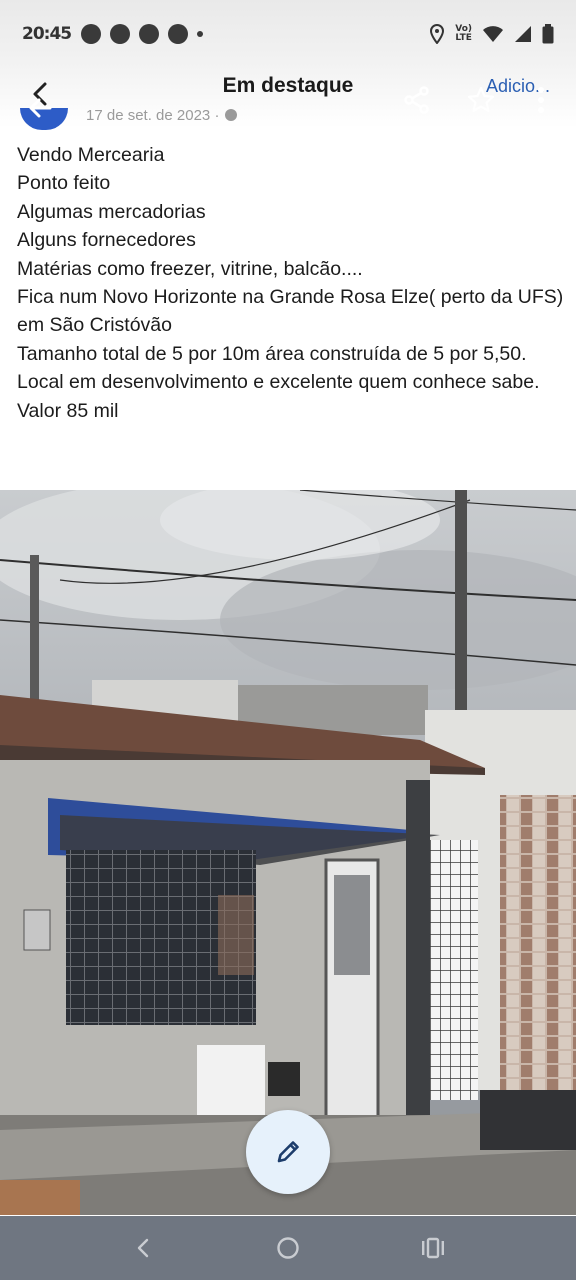 The image size is (576, 1280). What do you see at coordinates (463, 33) in the screenshot?
I see `volte-icon: Vo) LTE` at bounding box center [463, 33].